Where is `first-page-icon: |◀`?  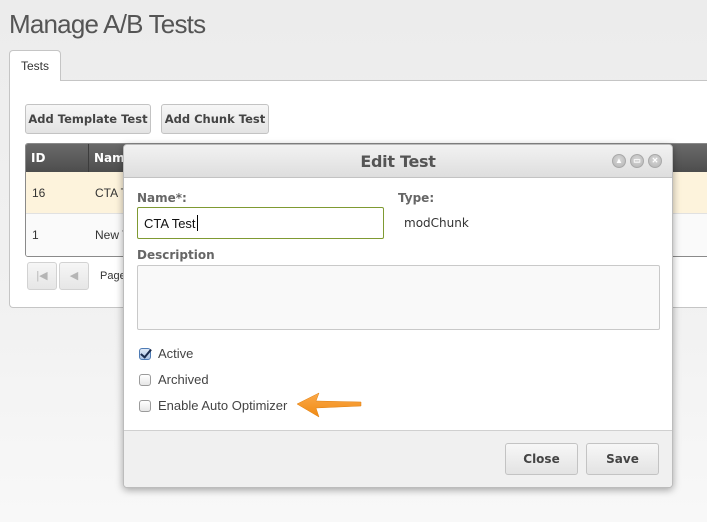 first-page-icon: |◀ is located at coordinates (42, 276).